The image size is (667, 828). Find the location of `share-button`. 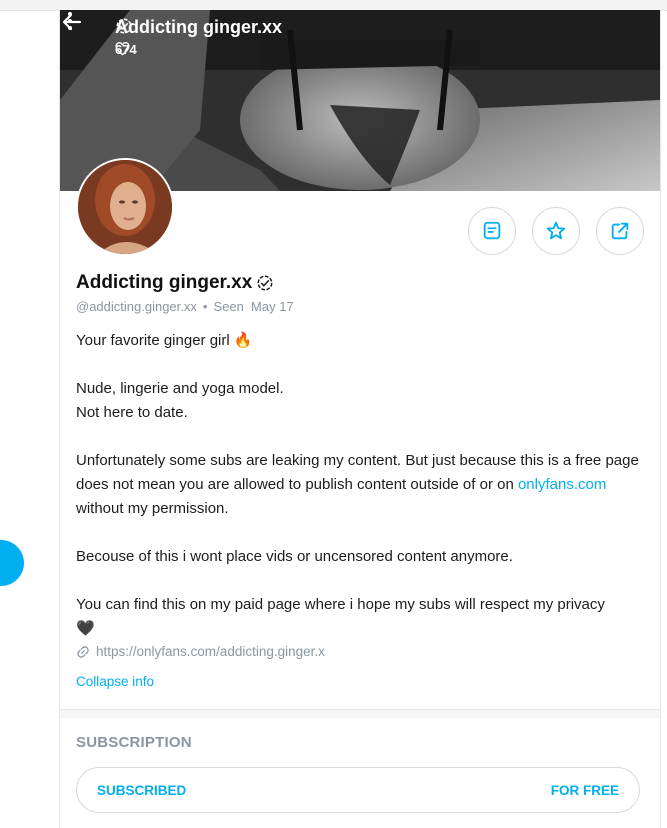

share-button is located at coordinates (620, 231).